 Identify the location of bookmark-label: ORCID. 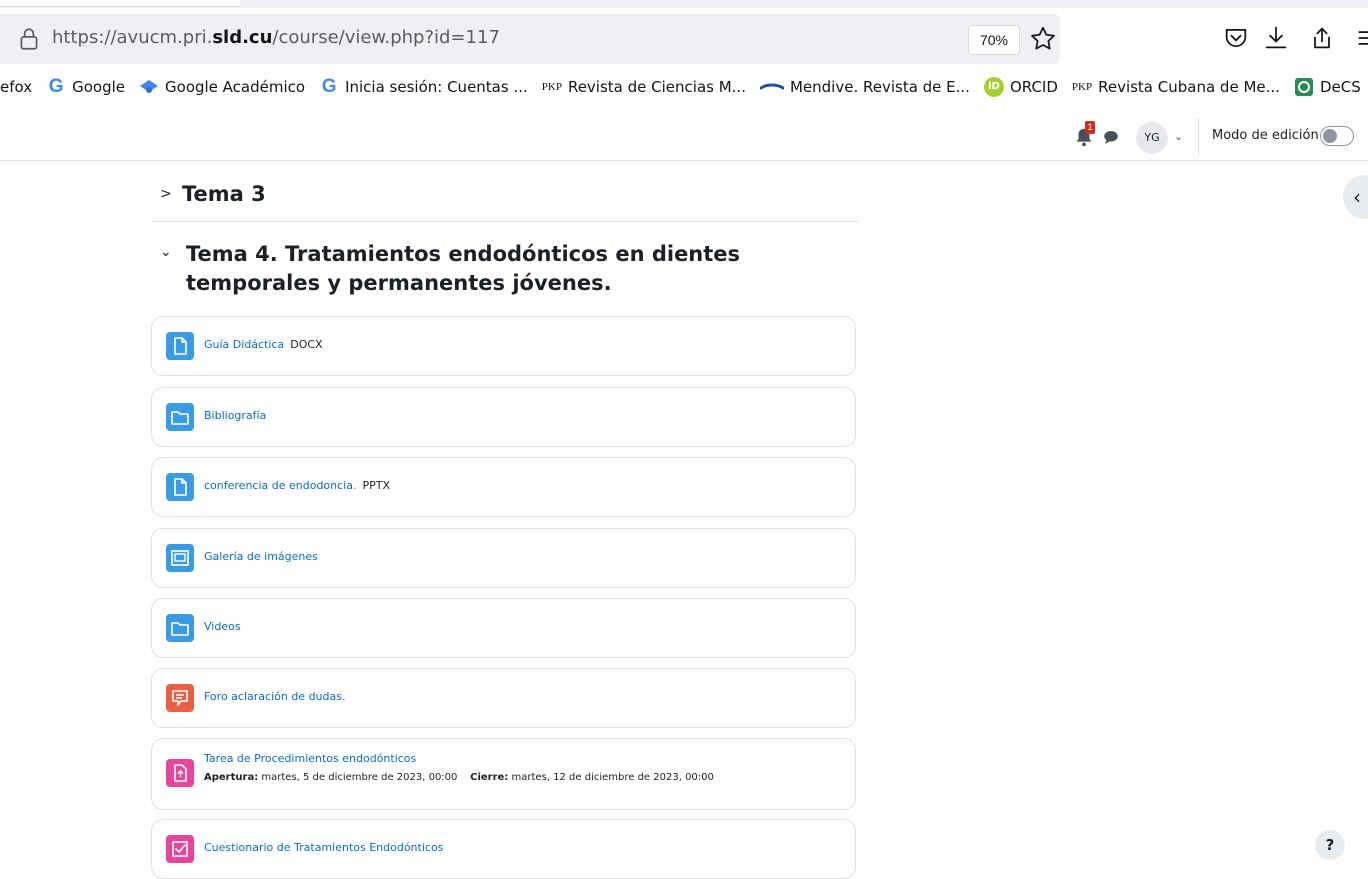
(1033, 87).